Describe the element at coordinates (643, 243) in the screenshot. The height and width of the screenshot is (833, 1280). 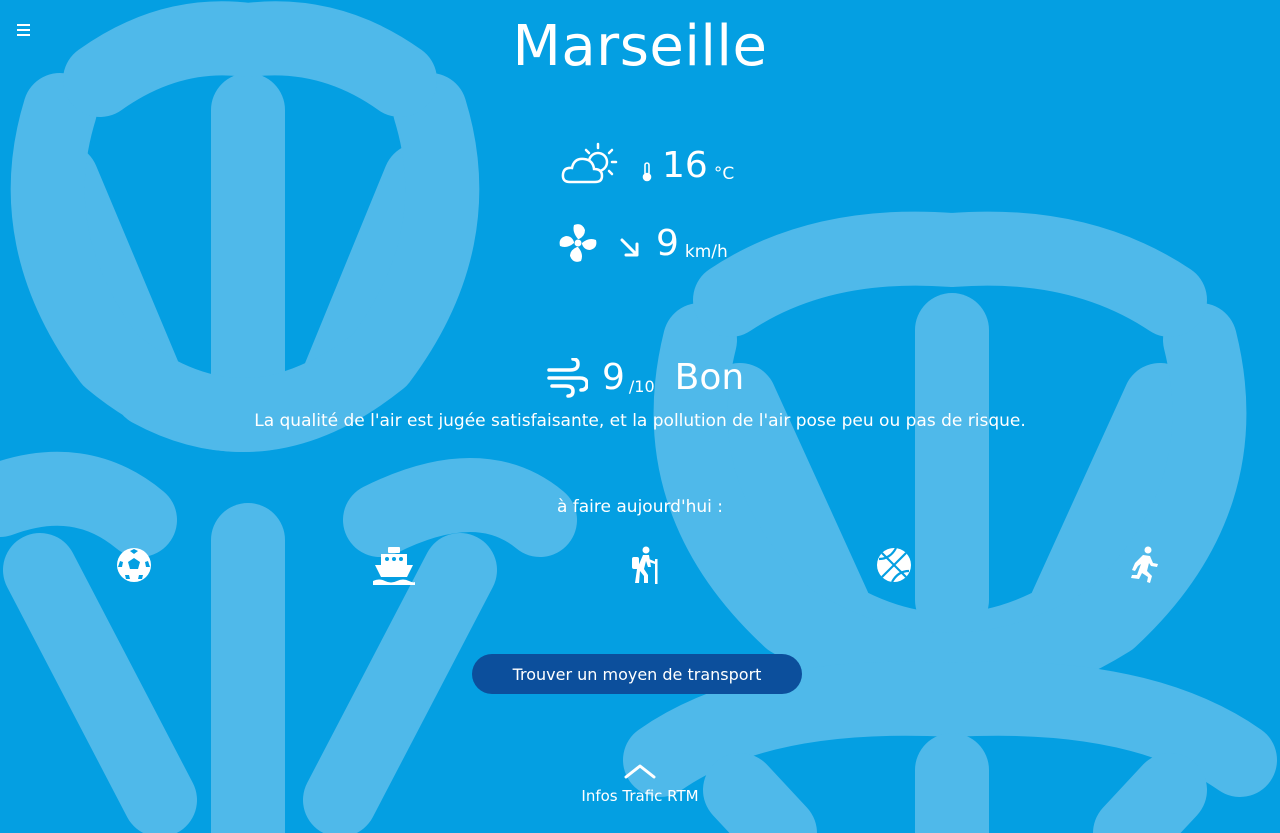
I see `wind-summary: 9 km/h` at that location.